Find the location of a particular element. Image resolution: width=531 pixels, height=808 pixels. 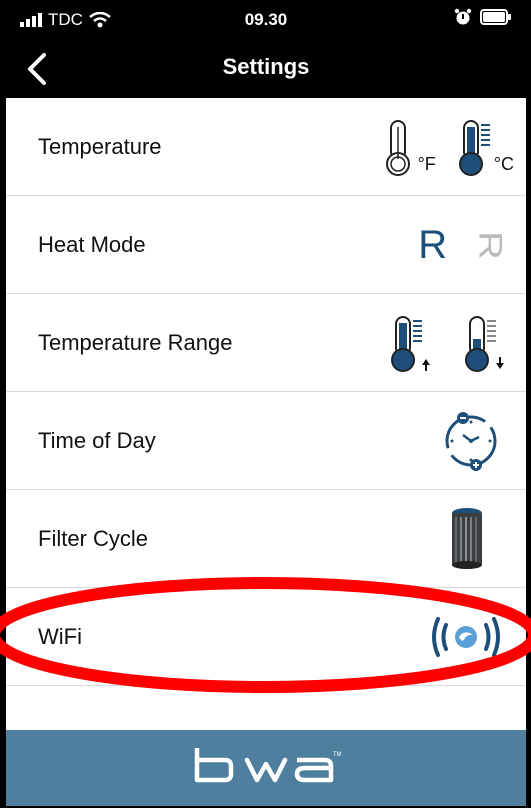

fahrenheit-option: °F is located at coordinates (409, 147).